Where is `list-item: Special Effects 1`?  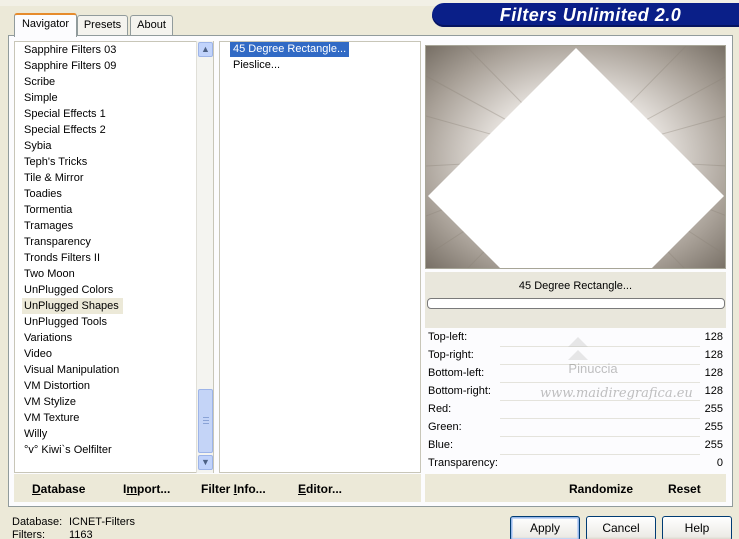
list-item: Special Effects 1 is located at coordinates (67, 114).